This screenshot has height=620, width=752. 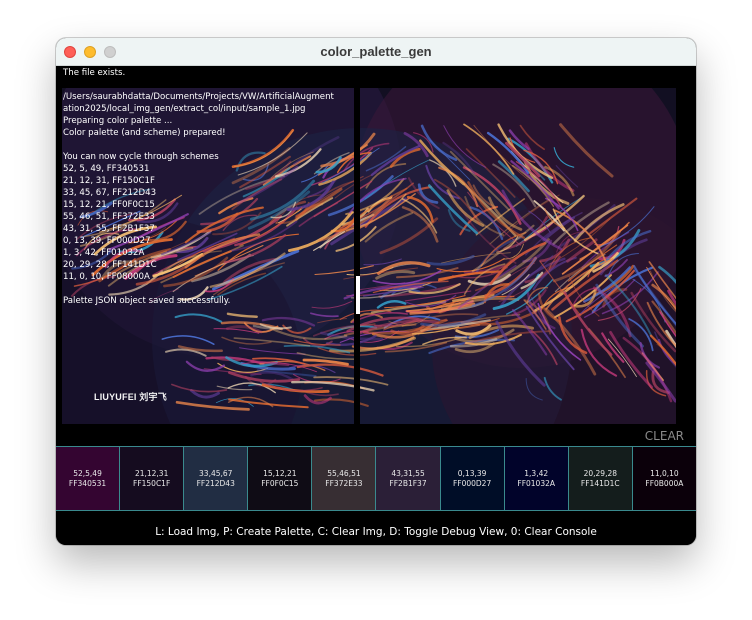 What do you see at coordinates (130, 397) in the screenshot?
I see `image-watermark: LIUYUFEI 刘宇飞` at bounding box center [130, 397].